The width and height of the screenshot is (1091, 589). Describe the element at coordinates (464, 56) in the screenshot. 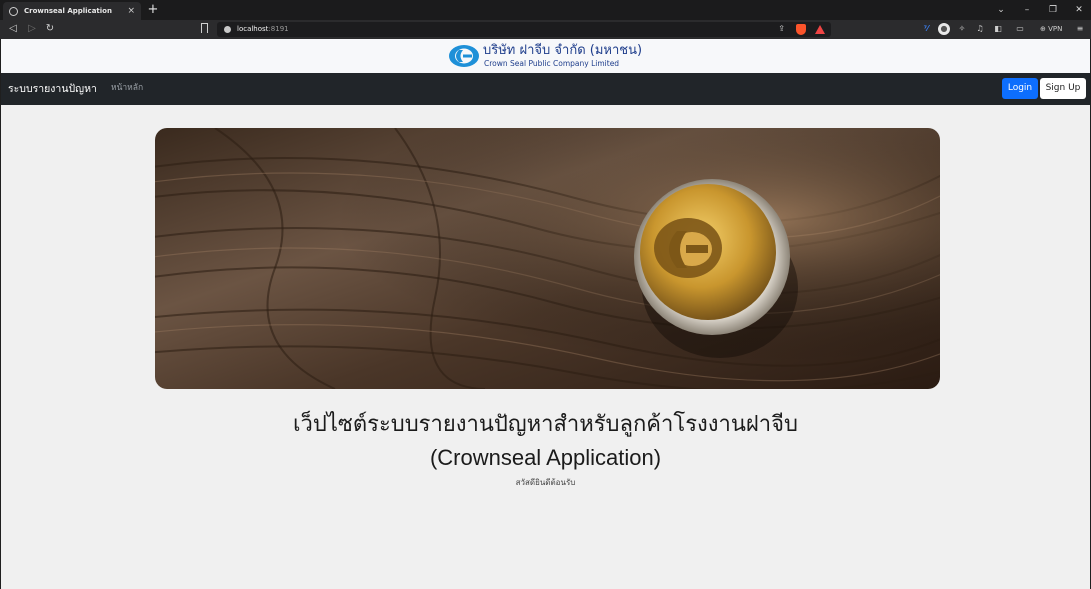

I see `crown-seal-logo-icon` at that location.